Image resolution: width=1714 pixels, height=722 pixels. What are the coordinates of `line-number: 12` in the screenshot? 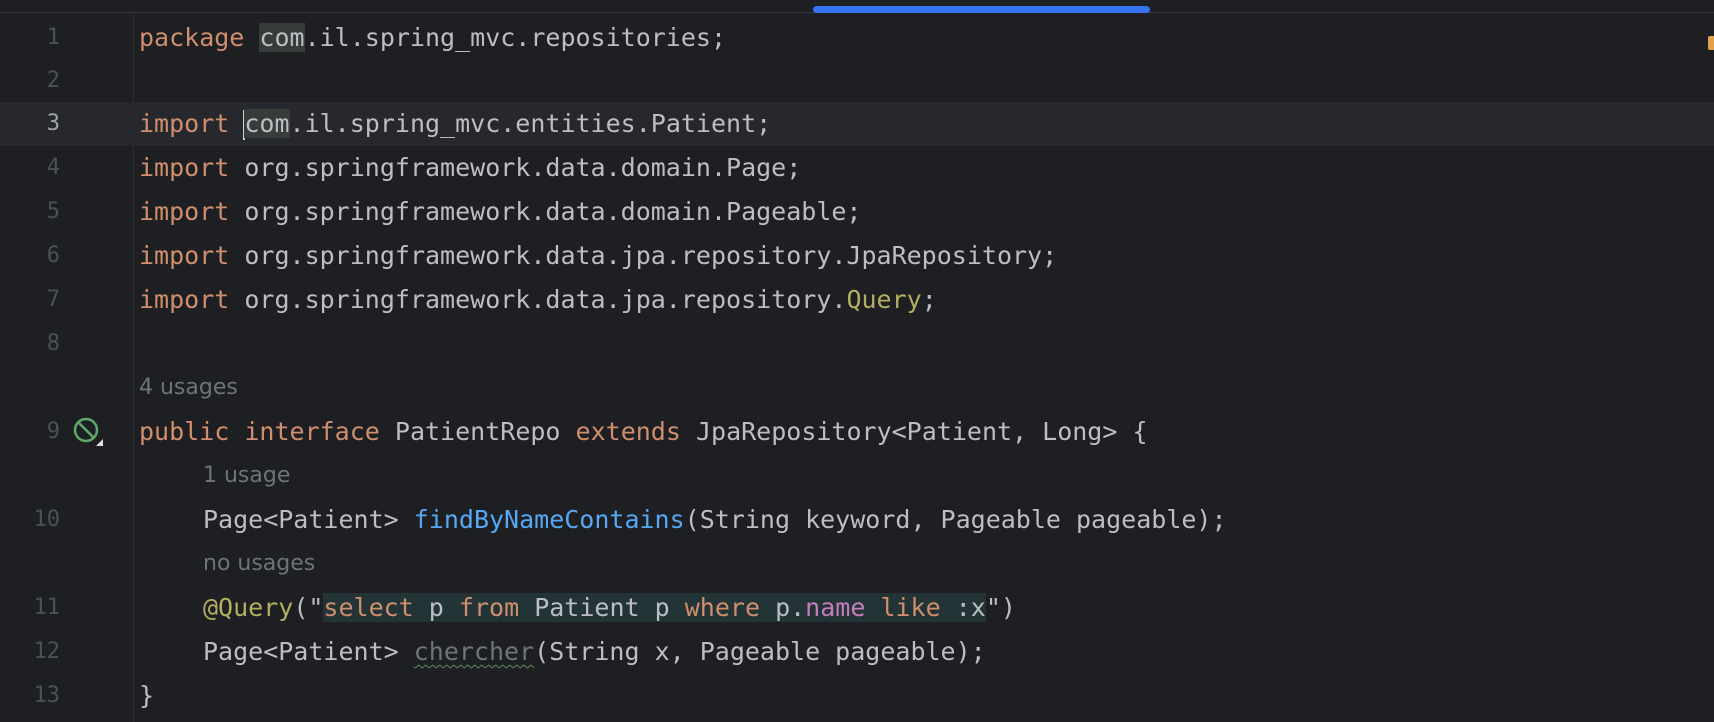 It's located at (47, 651).